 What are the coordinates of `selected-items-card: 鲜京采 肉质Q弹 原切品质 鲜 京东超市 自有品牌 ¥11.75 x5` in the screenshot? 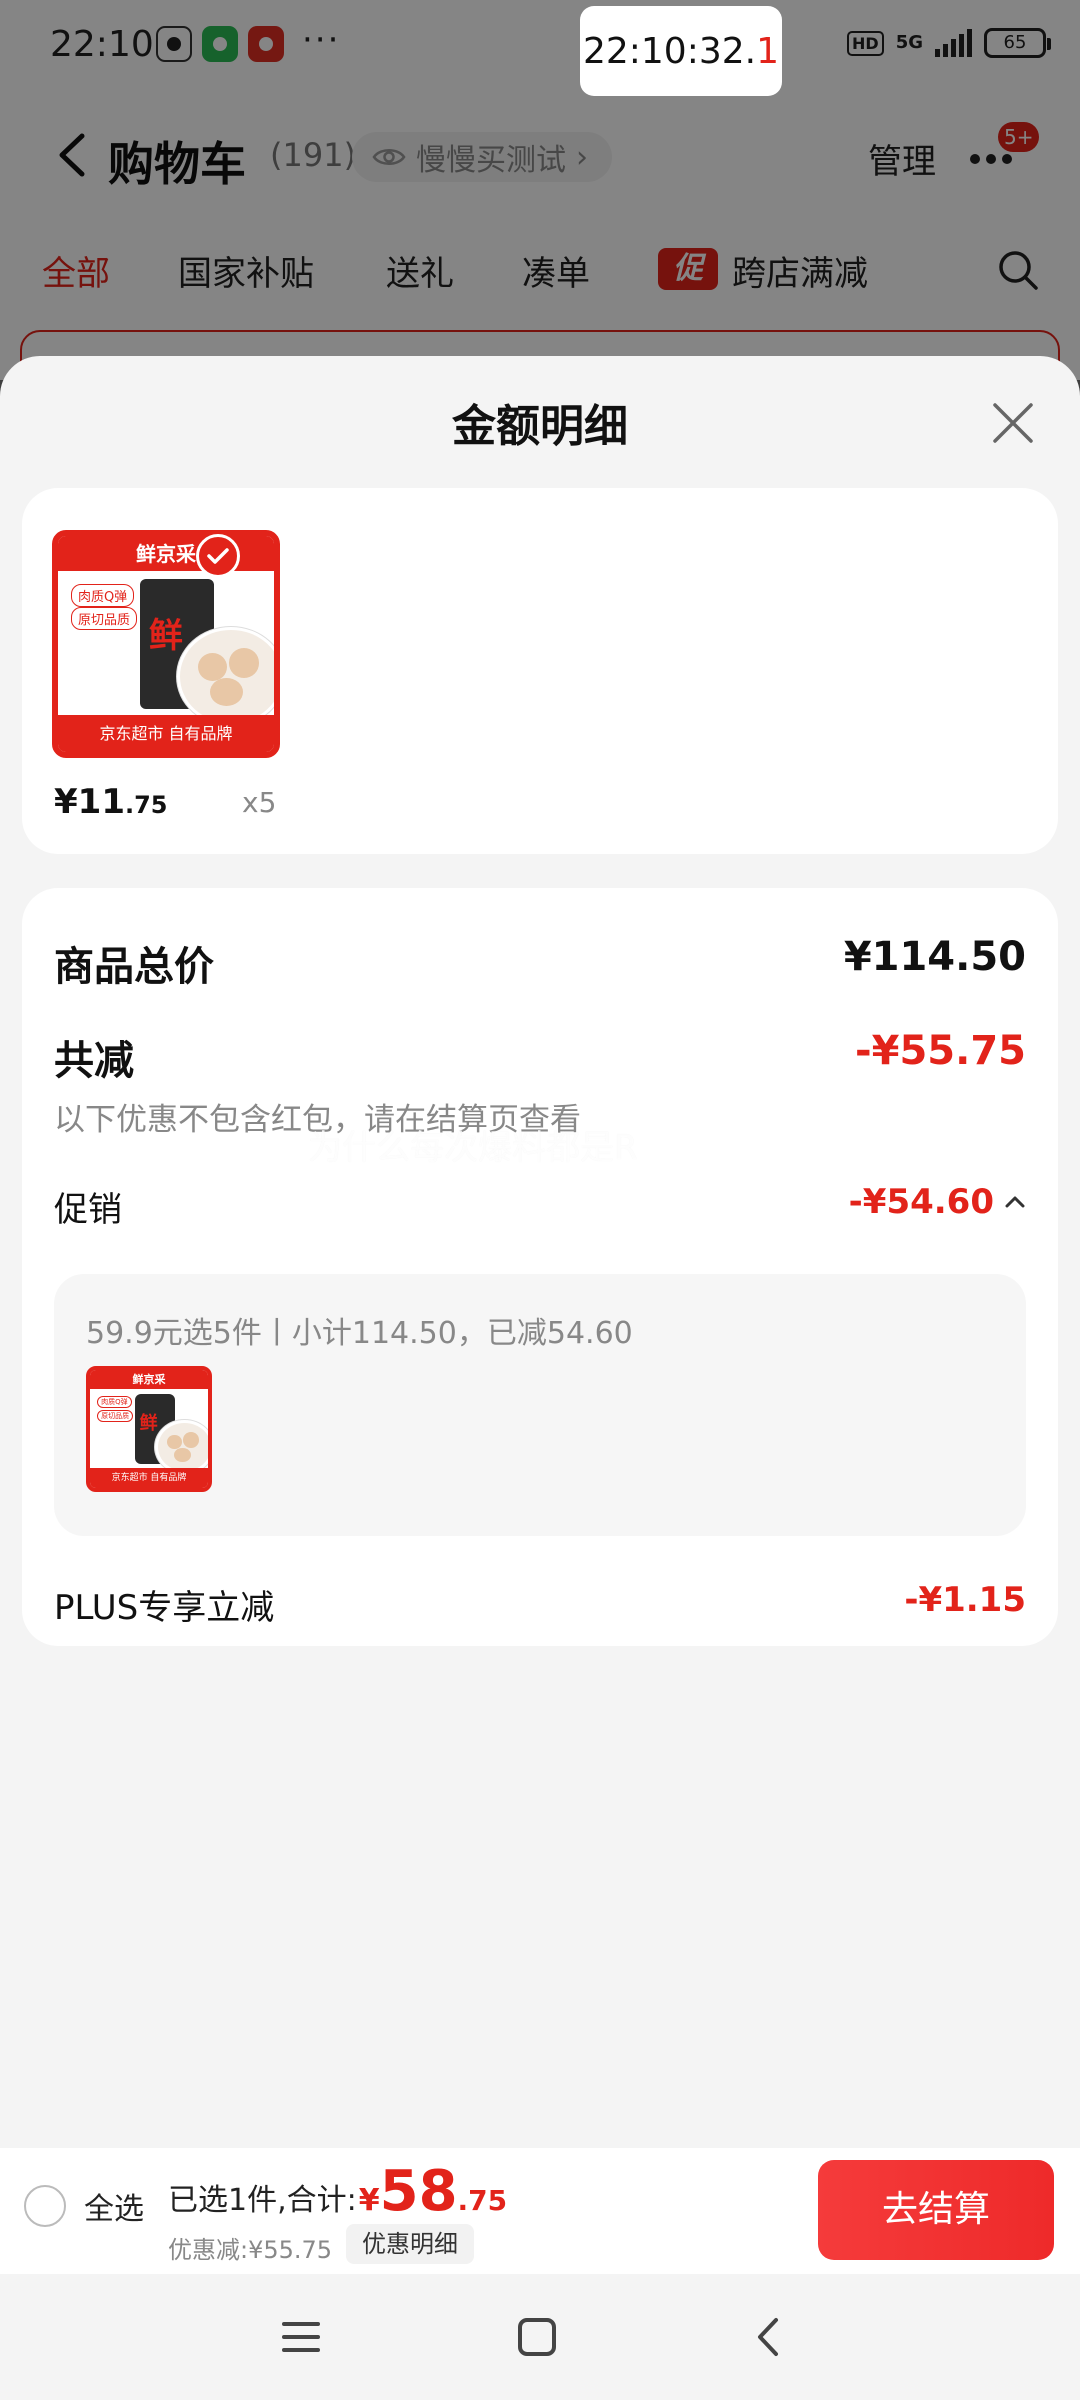 It's located at (540, 671).